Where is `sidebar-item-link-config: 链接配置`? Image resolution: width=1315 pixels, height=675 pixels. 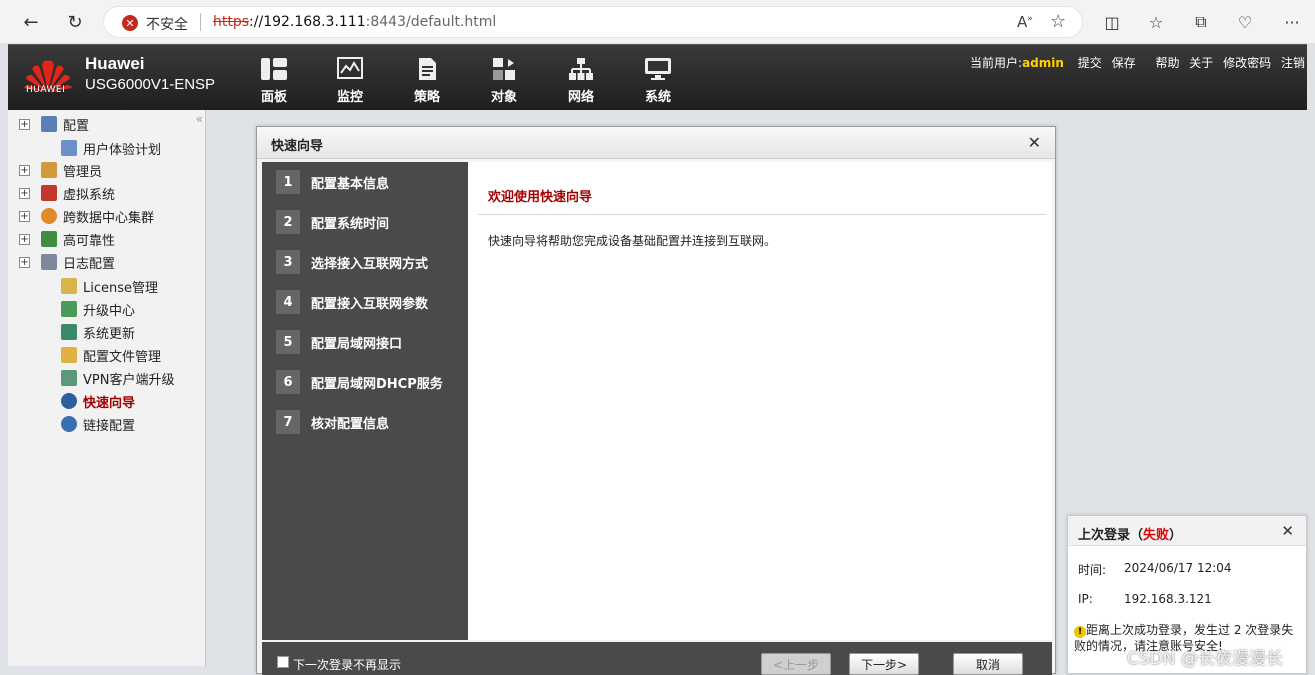 sidebar-item-link-config: 链接配置 is located at coordinates (103, 424).